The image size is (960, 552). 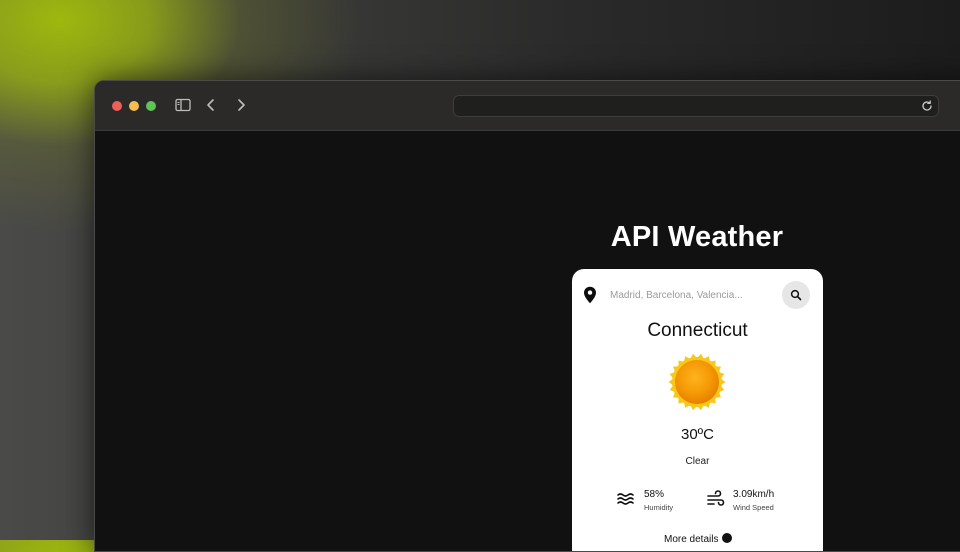 What do you see at coordinates (117, 106) in the screenshot?
I see `close-window-button` at bounding box center [117, 106].